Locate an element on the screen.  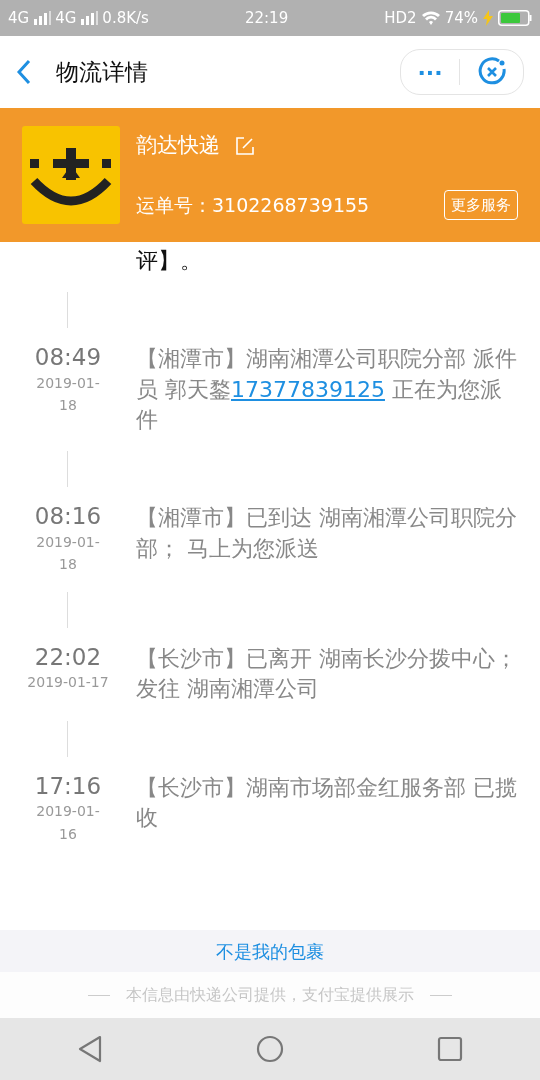
edit-icon is located at coordinates (245, 145).